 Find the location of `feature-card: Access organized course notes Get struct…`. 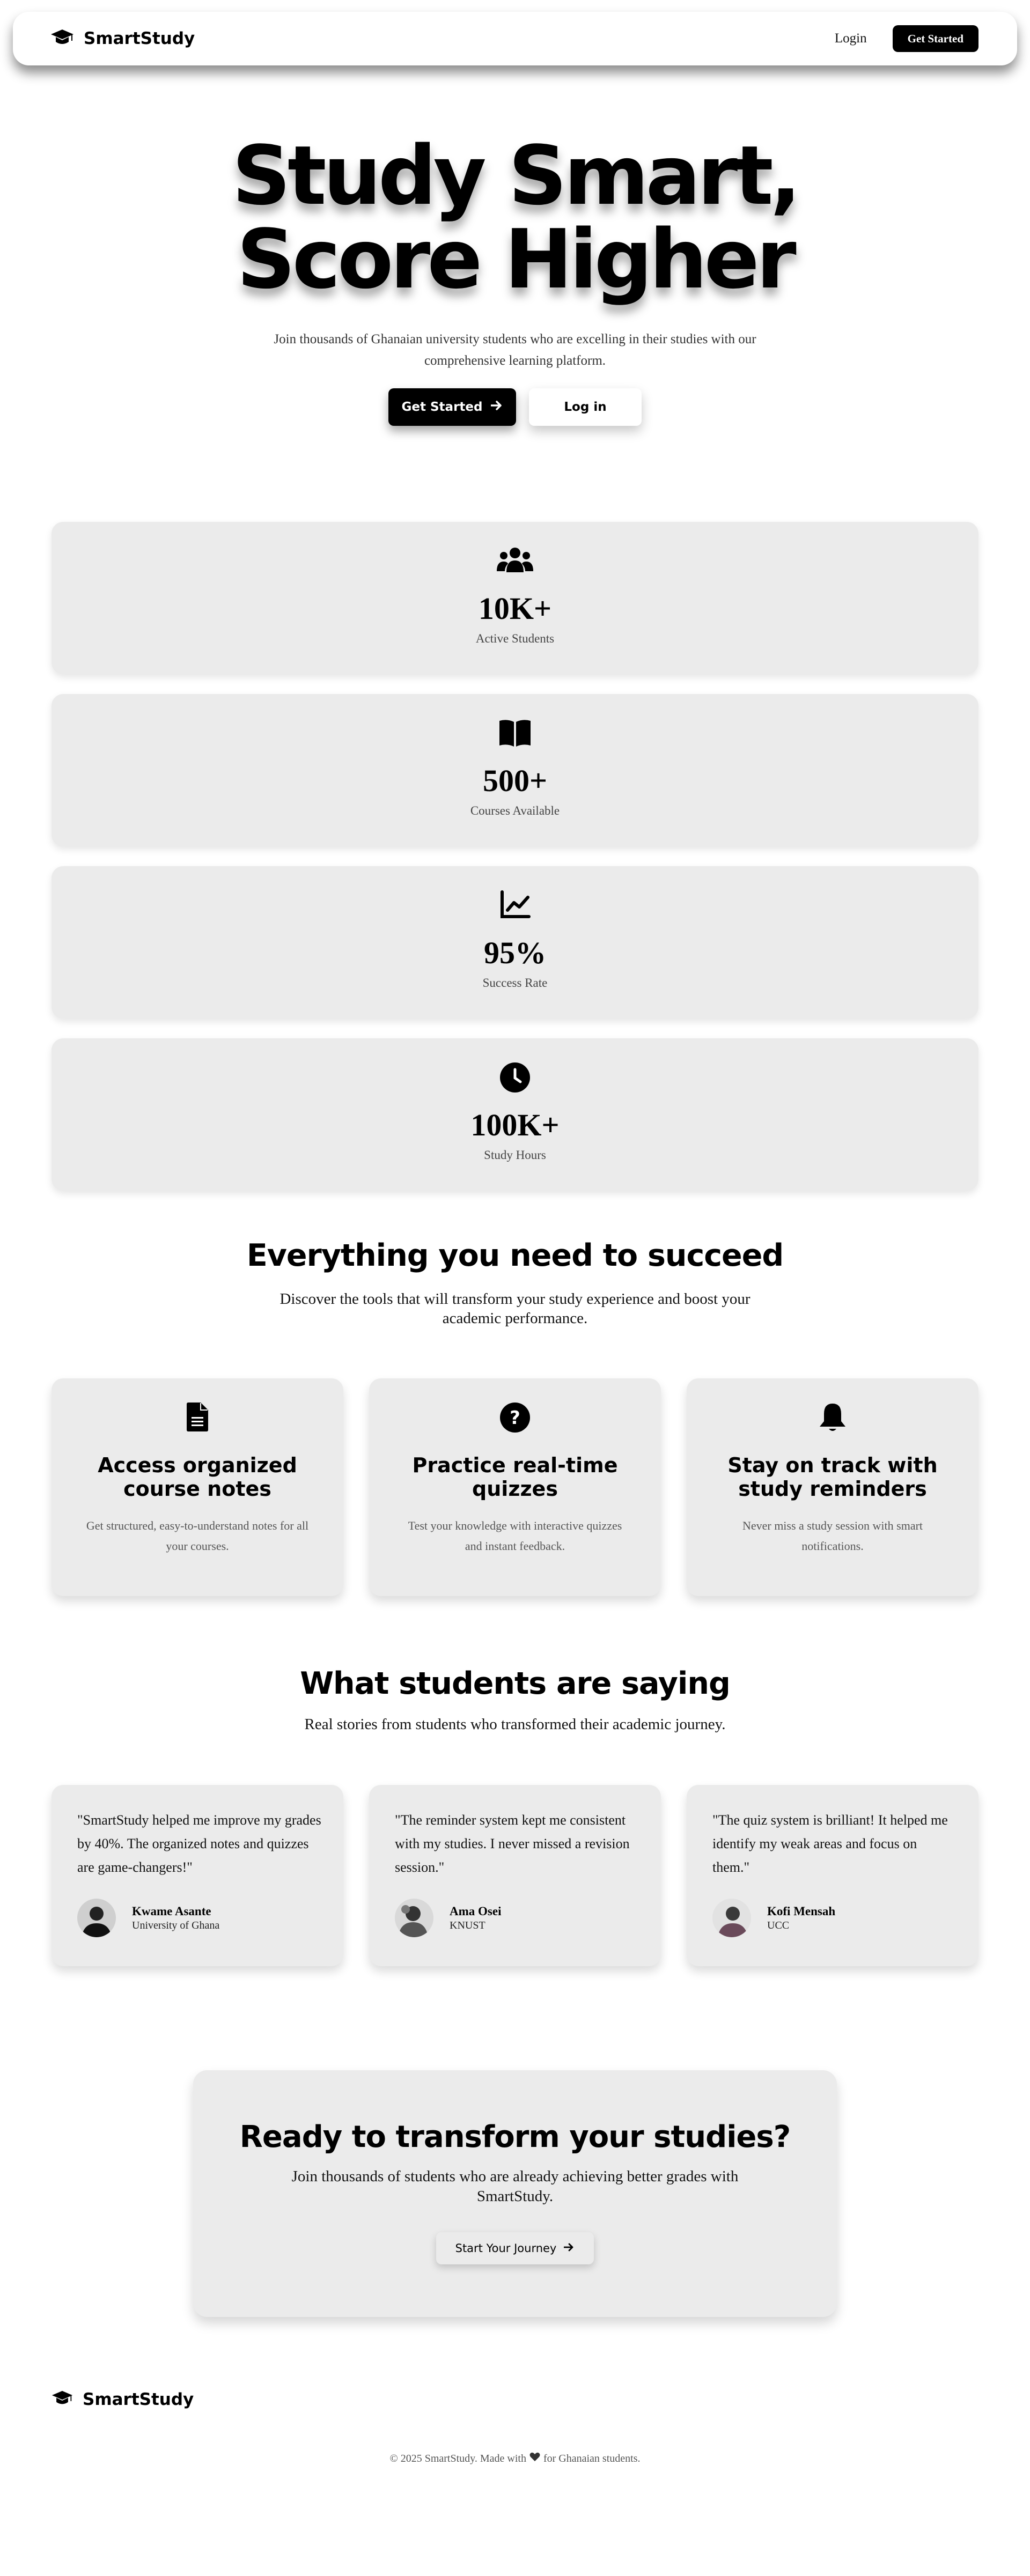

feature-card: Access organized course notes Get struct… is located at coordinates (197, 1487).